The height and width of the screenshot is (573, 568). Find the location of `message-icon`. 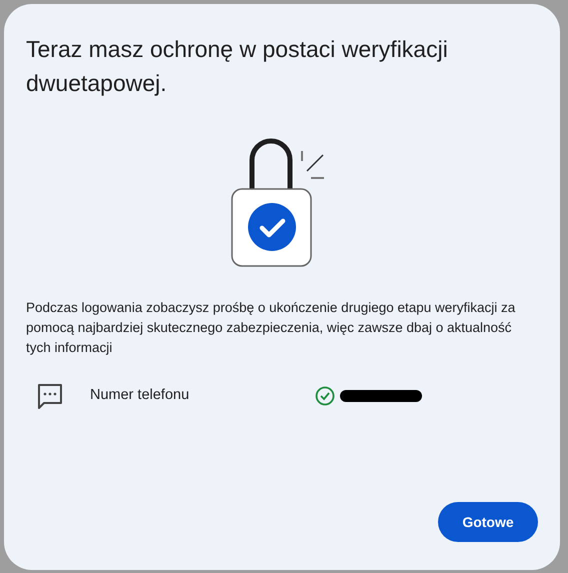

message-icon is located at coordinates (50, 396).